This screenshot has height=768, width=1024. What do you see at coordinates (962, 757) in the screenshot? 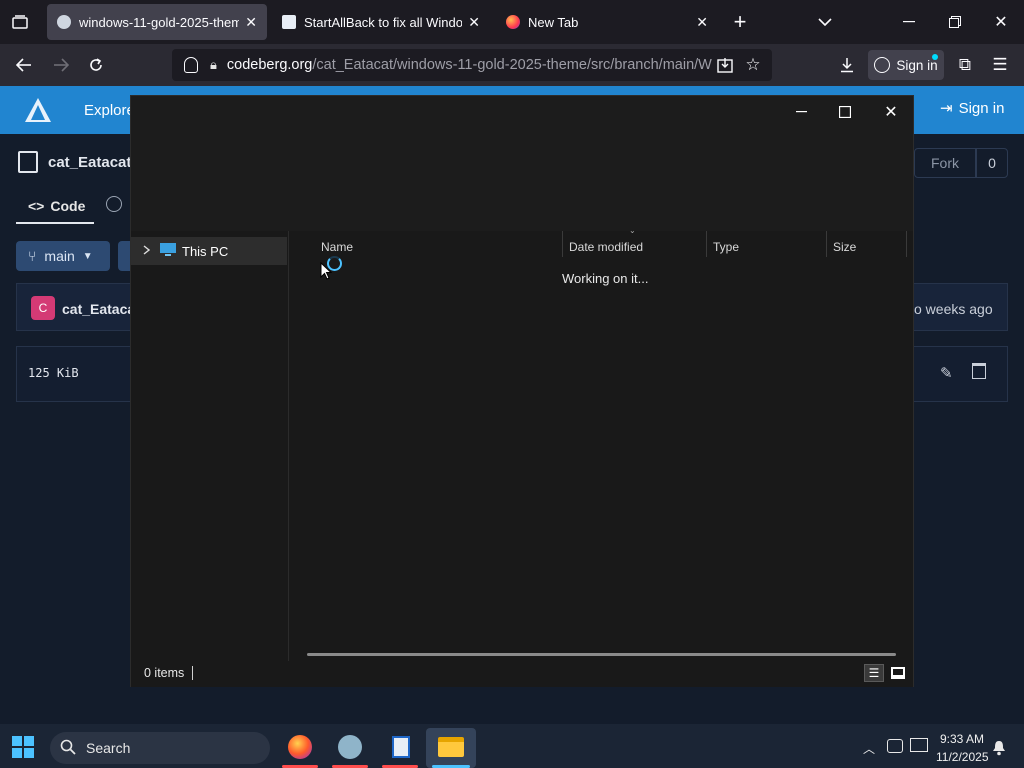
I see `clock-date: 11/2/2025` at bounding box center [962, 757].